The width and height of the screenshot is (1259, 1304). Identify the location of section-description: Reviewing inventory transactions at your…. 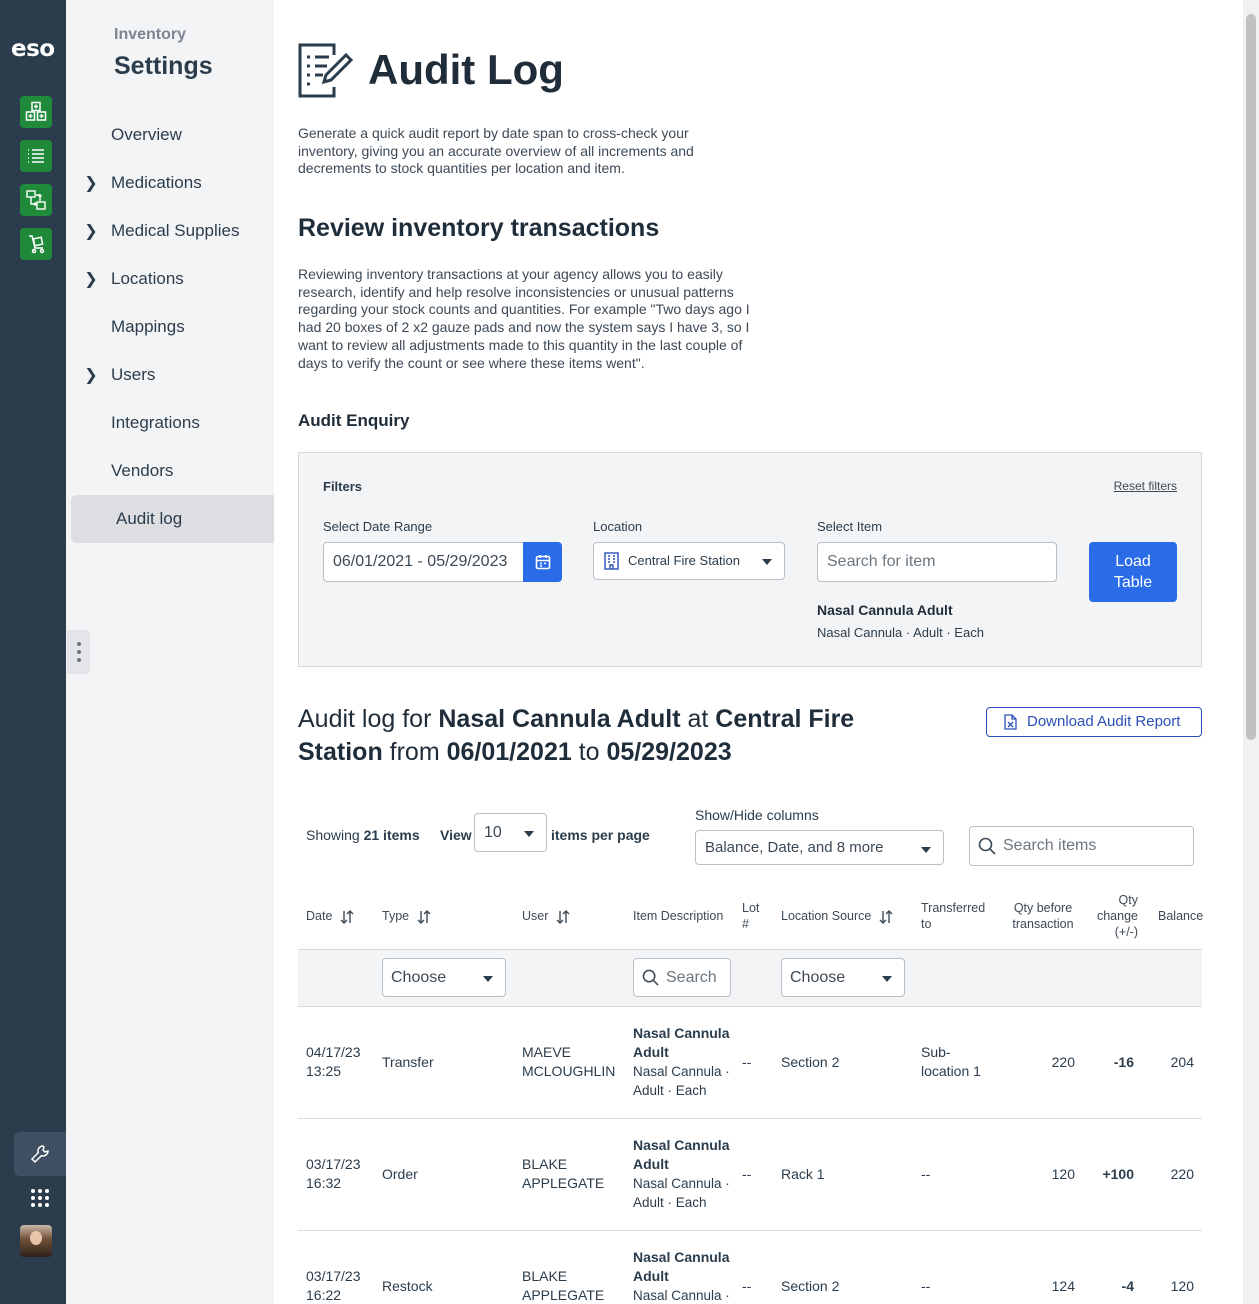
(524, 318).